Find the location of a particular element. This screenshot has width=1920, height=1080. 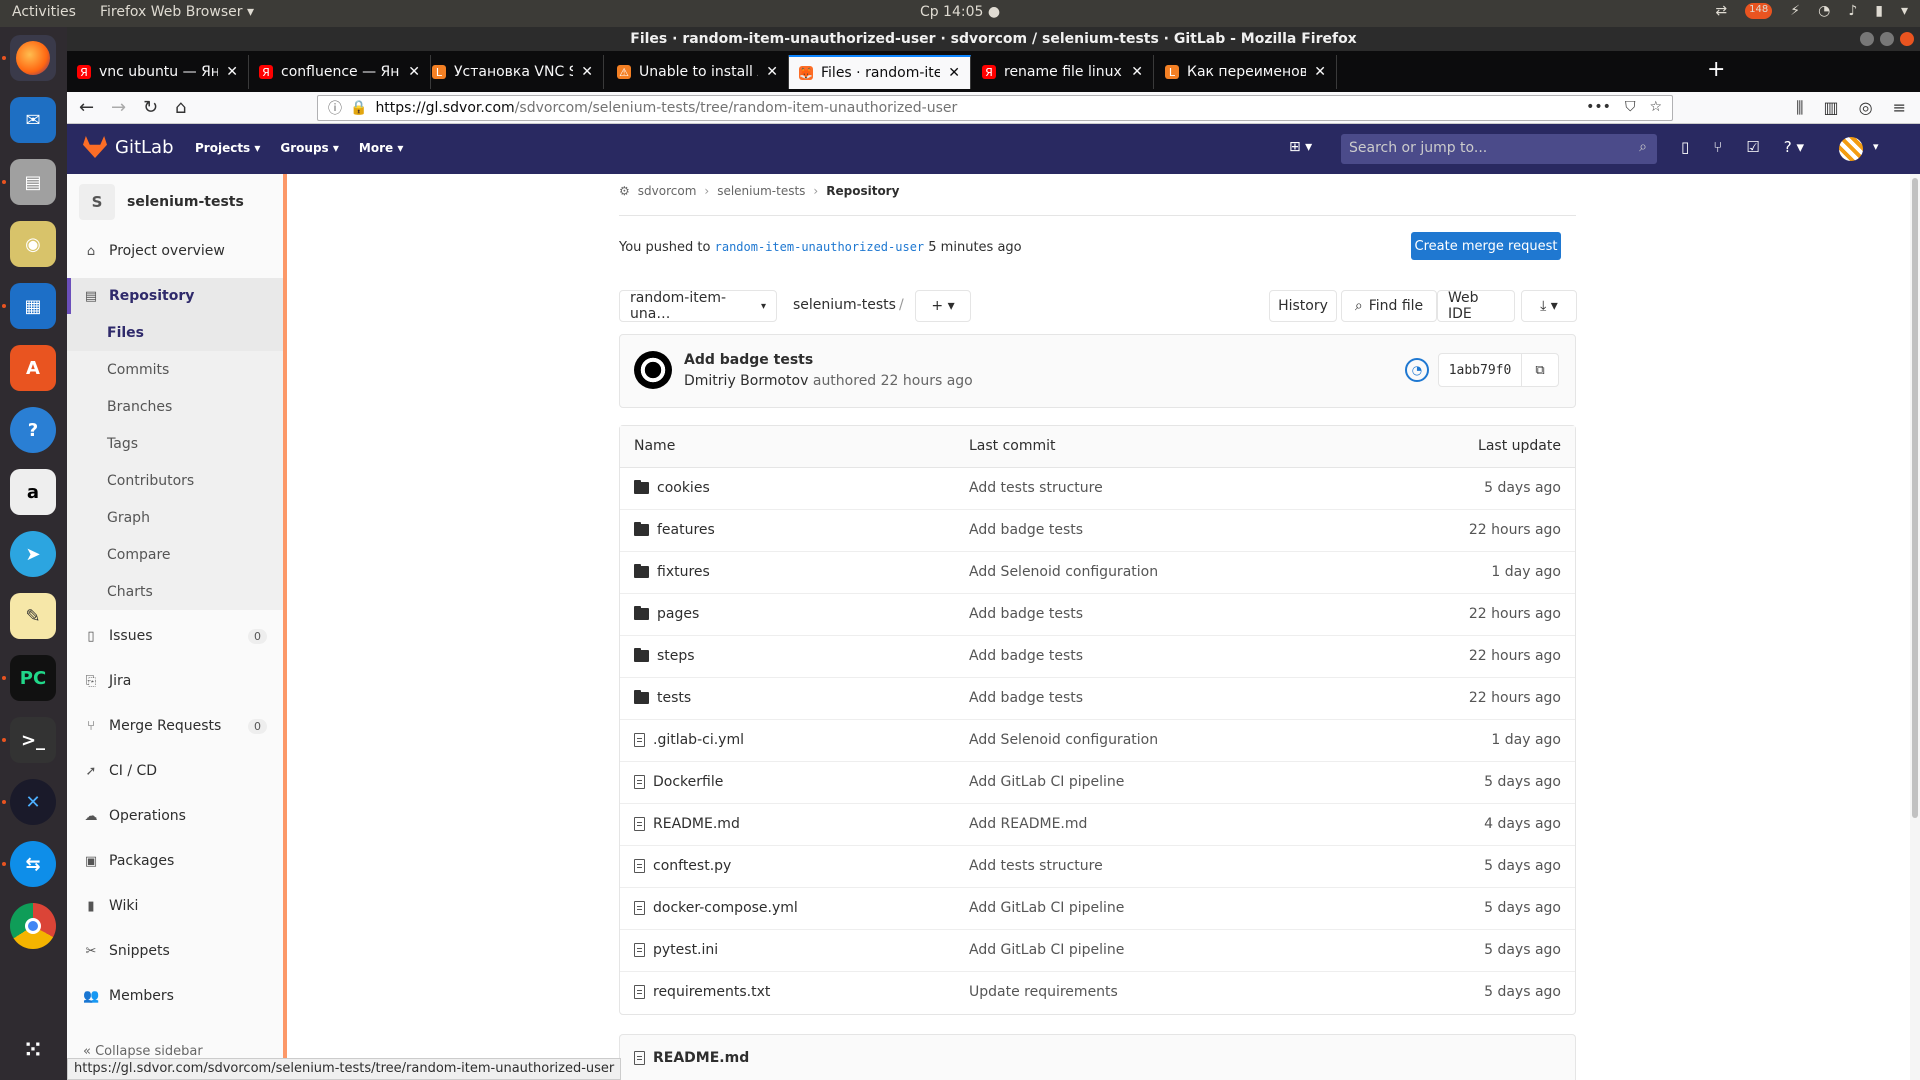

kodi-dock-icon: ✕ is located at coordinates (33, 802).